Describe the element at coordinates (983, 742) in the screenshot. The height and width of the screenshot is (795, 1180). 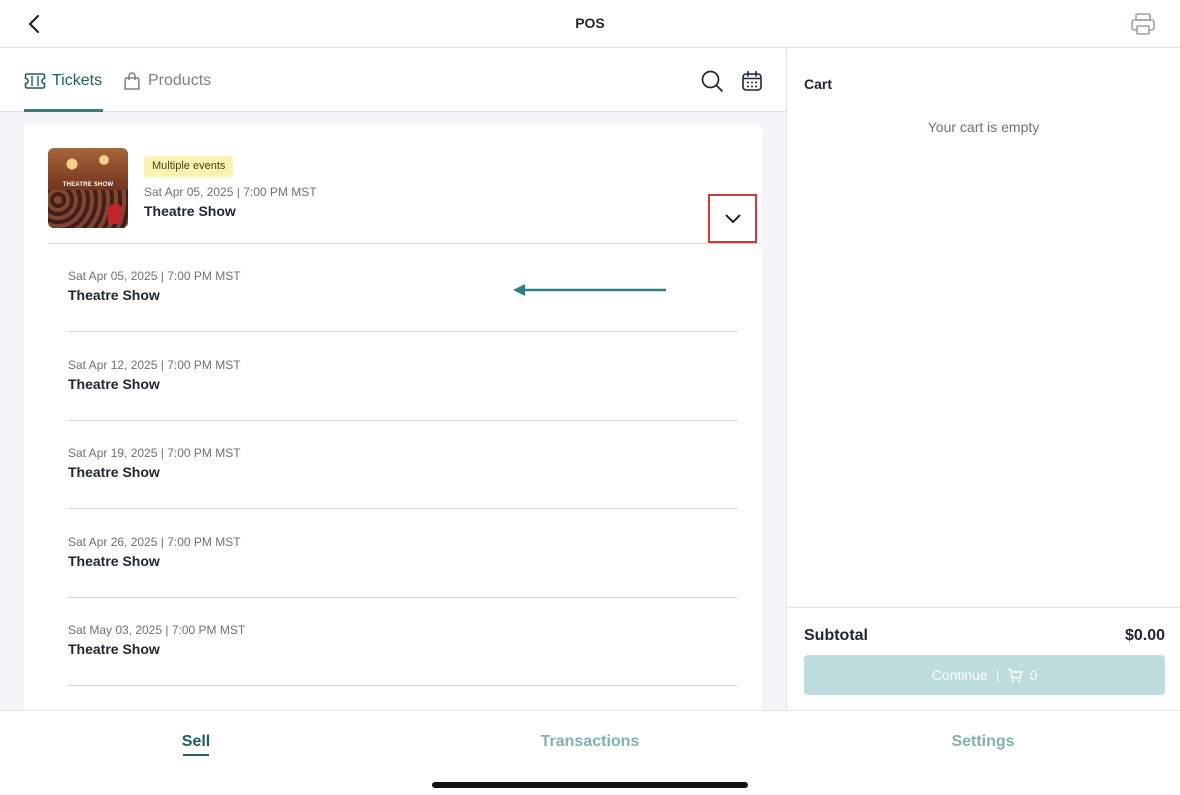
I see `nav-settings: Settings` at that location.